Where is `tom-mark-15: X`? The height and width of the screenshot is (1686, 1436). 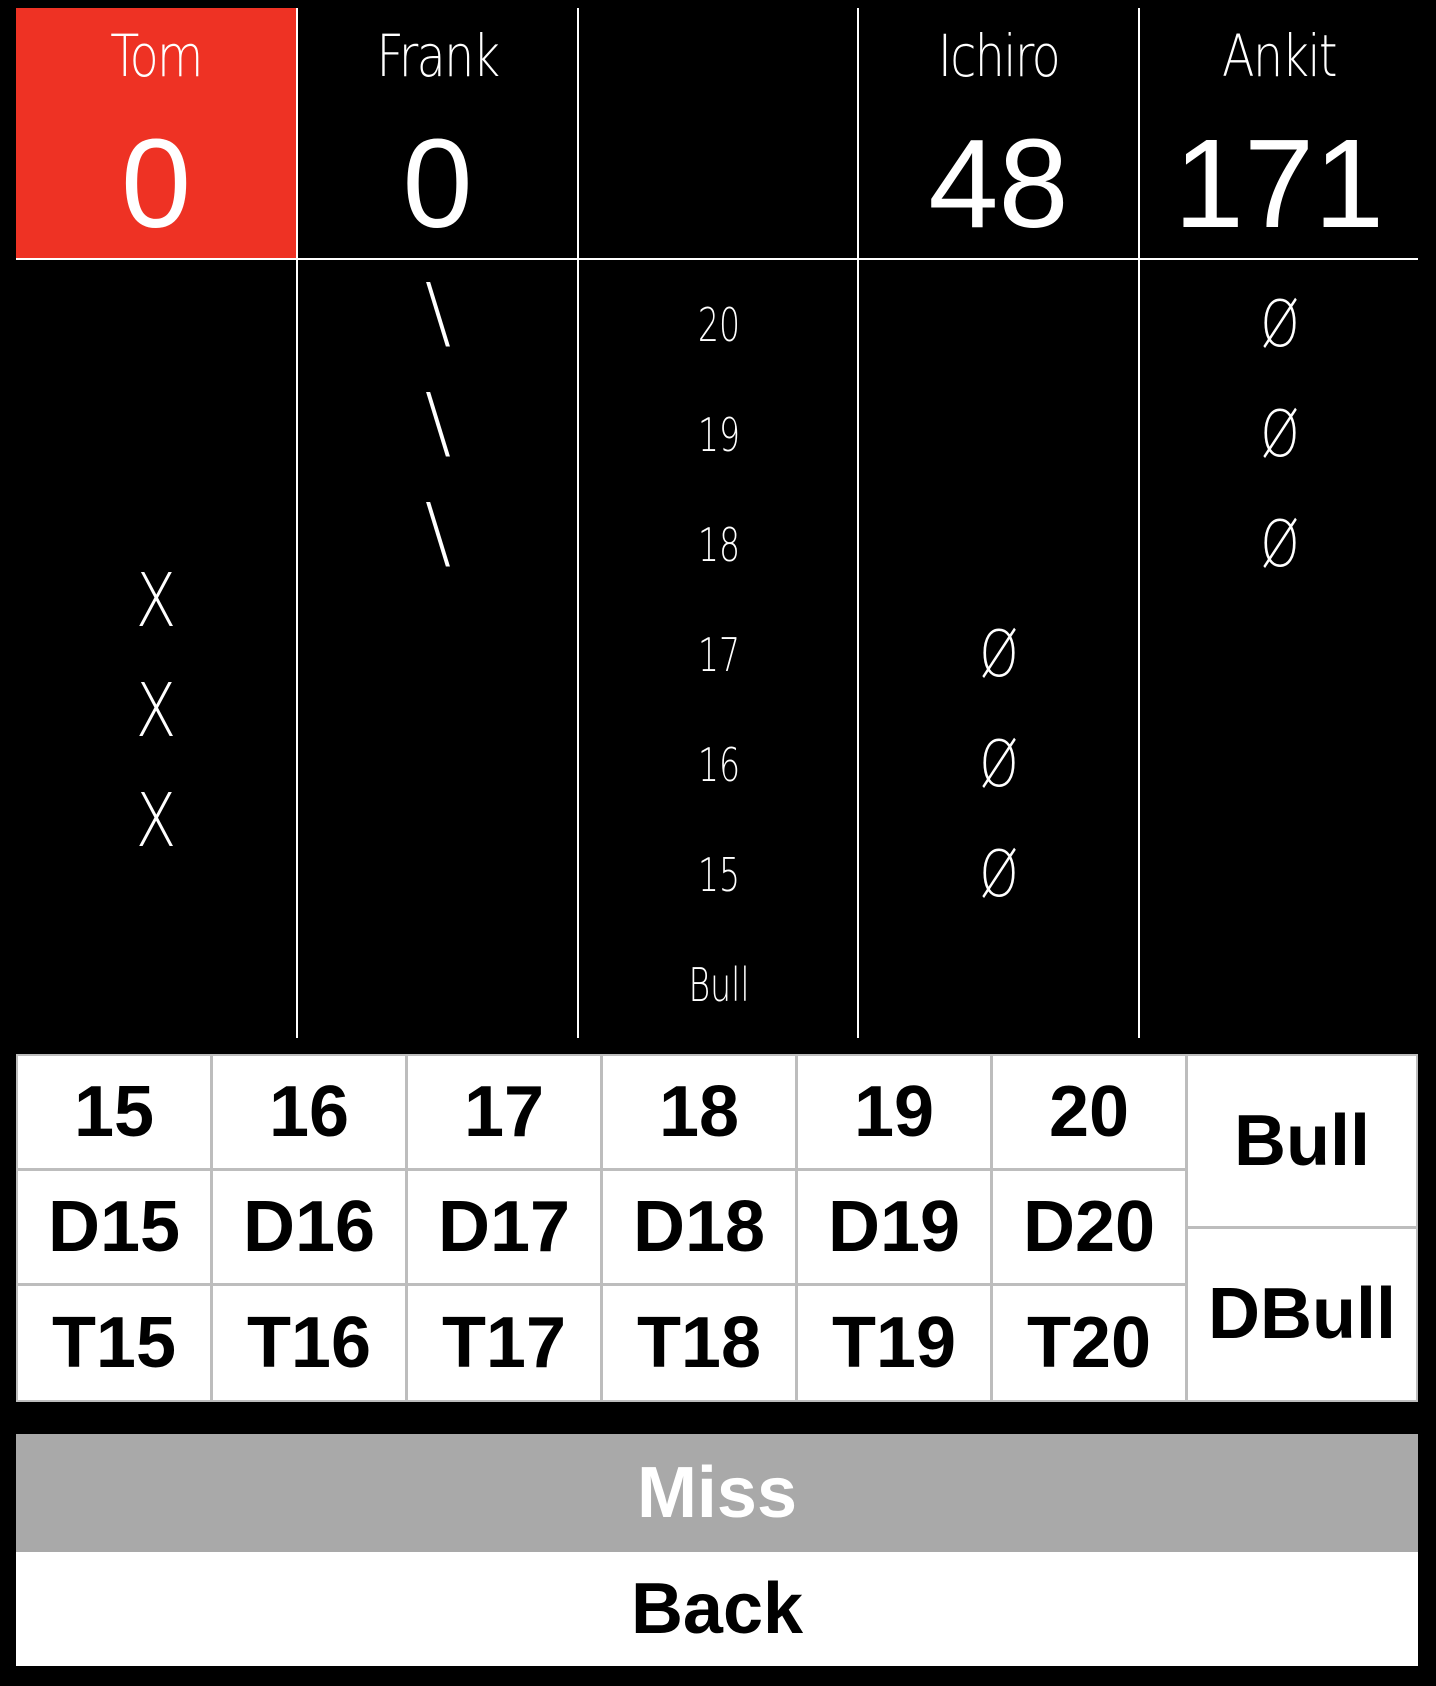 tom-mark-15: X is located at coordinates (156, 821).